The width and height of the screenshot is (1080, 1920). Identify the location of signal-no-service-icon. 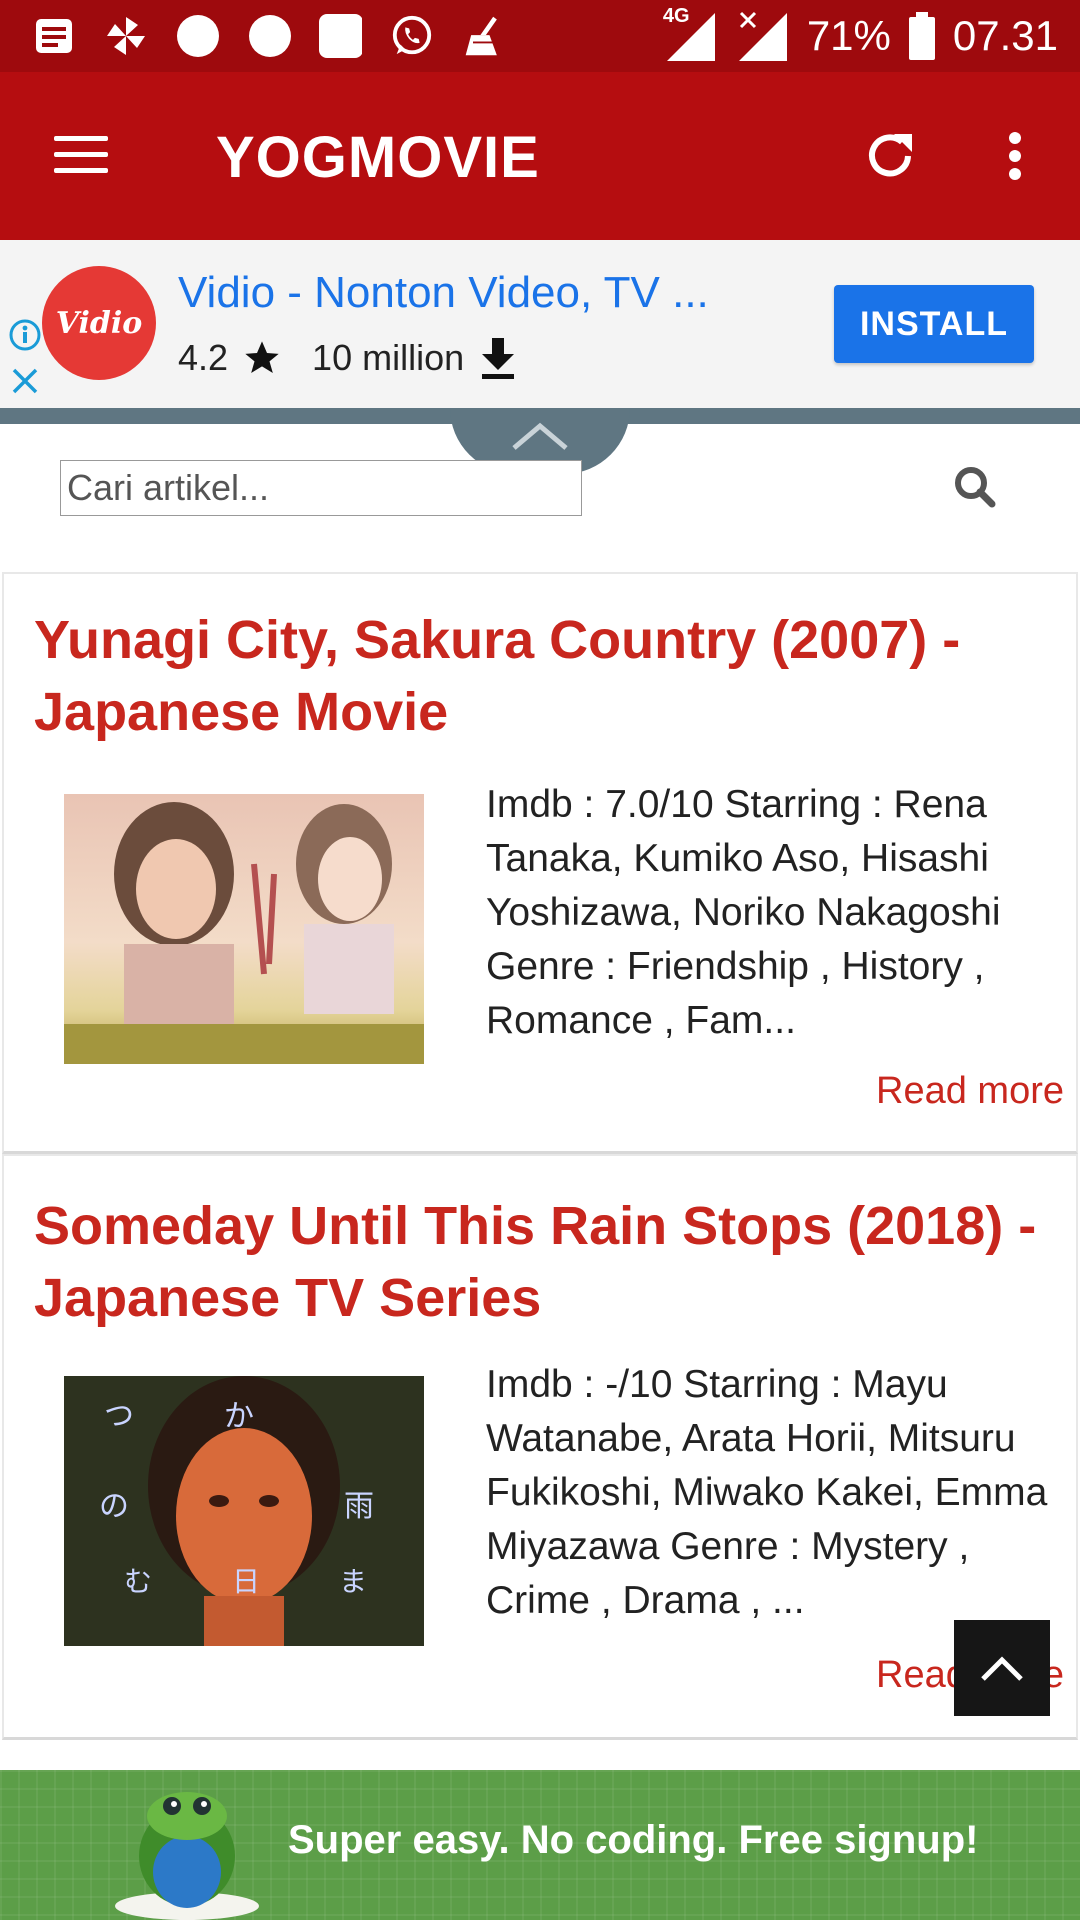
(762, 36).